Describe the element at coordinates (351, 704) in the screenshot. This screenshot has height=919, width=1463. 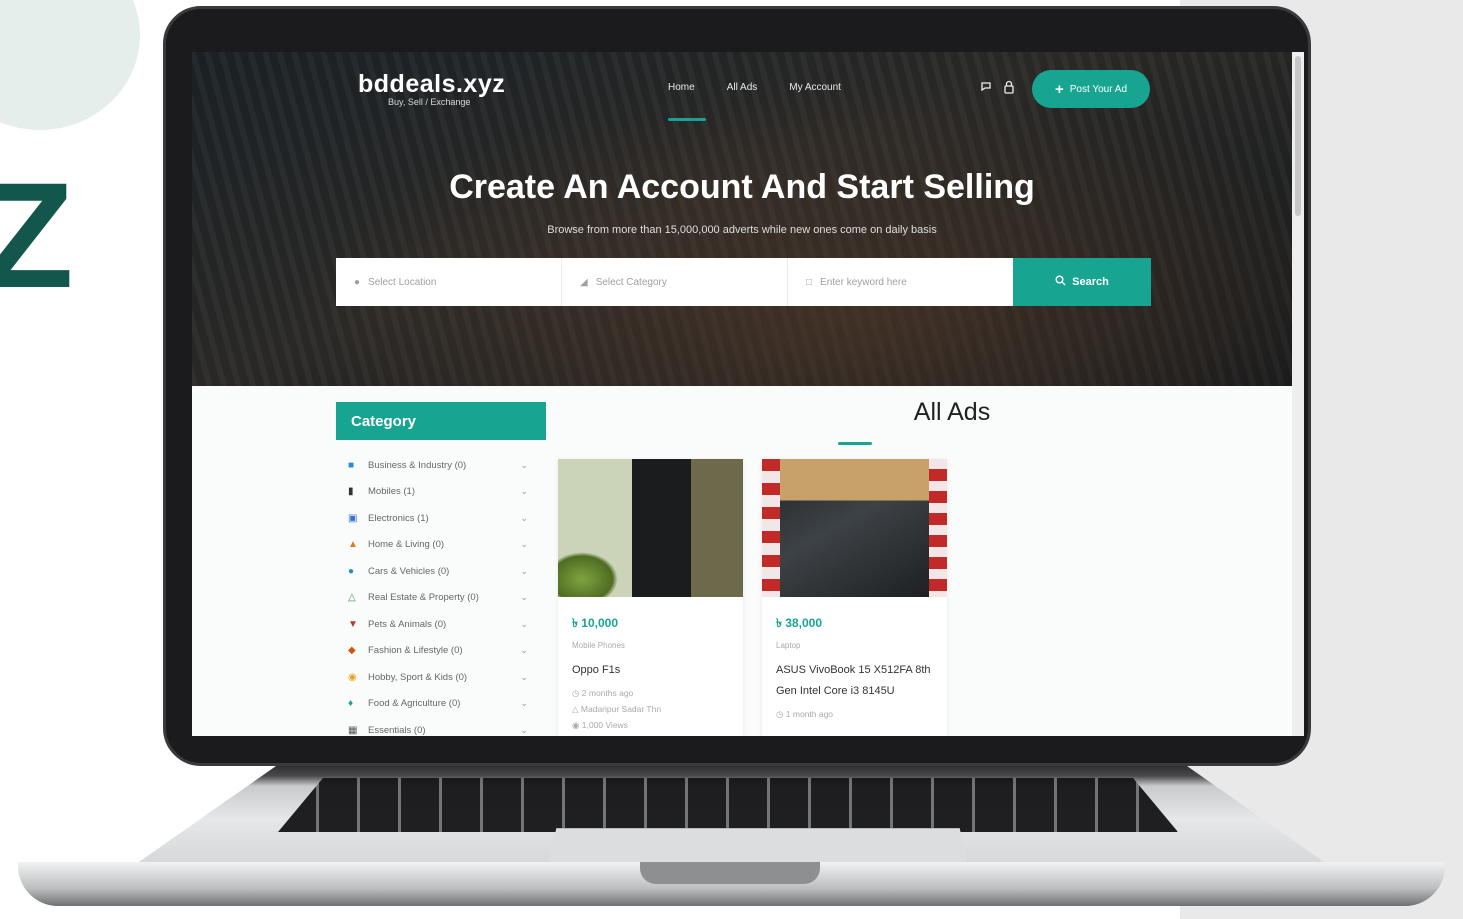
I see `leaf-icon: ♦` at that location.